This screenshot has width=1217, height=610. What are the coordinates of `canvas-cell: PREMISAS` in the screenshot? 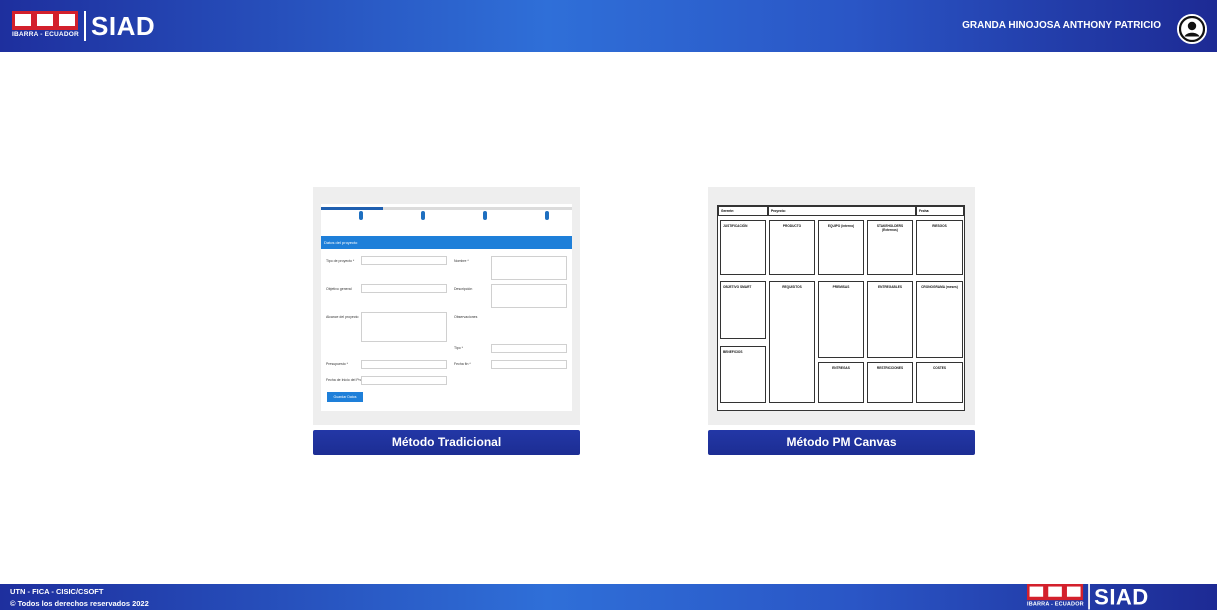 It's located at (841, 319).